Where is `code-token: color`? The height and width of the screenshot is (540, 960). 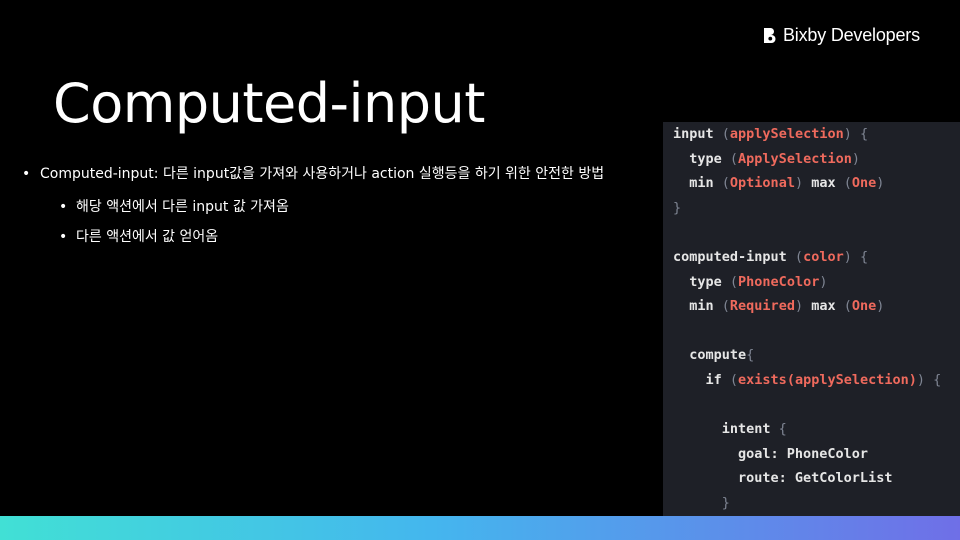 code-token: color is located at coordinates (823, 256).